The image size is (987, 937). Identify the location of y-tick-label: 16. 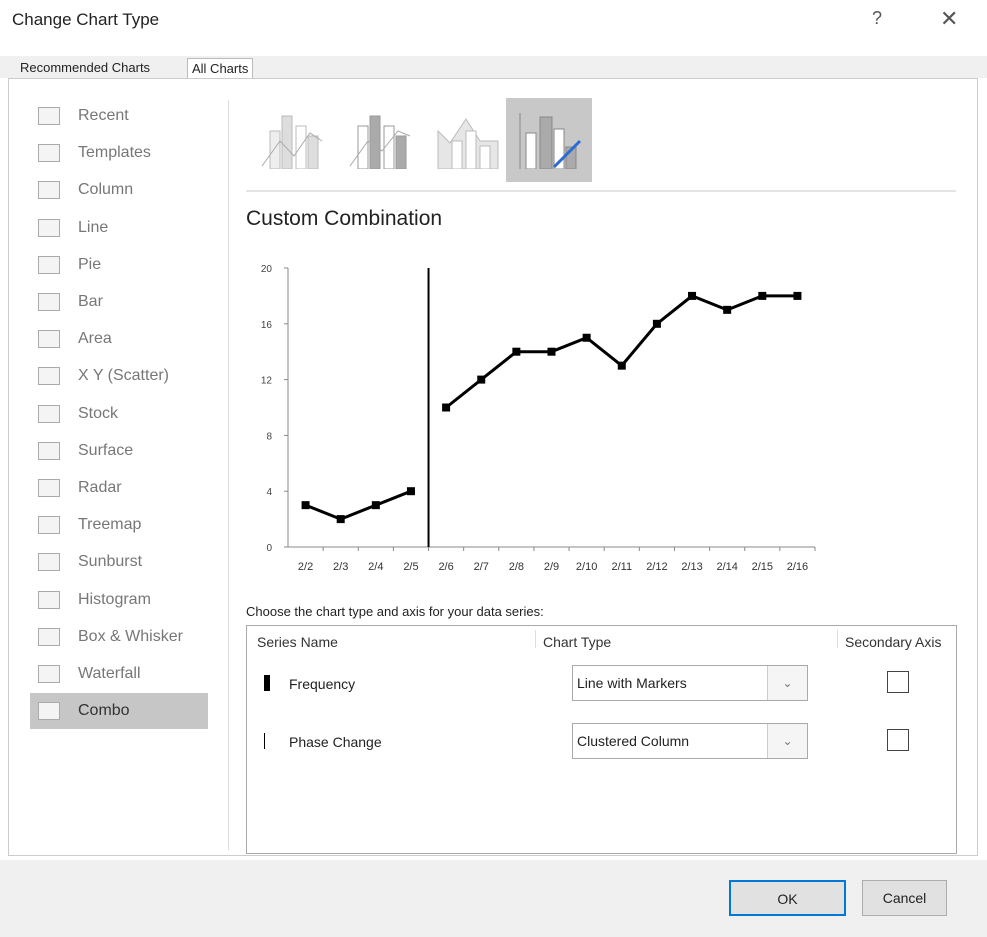
(267, 325).